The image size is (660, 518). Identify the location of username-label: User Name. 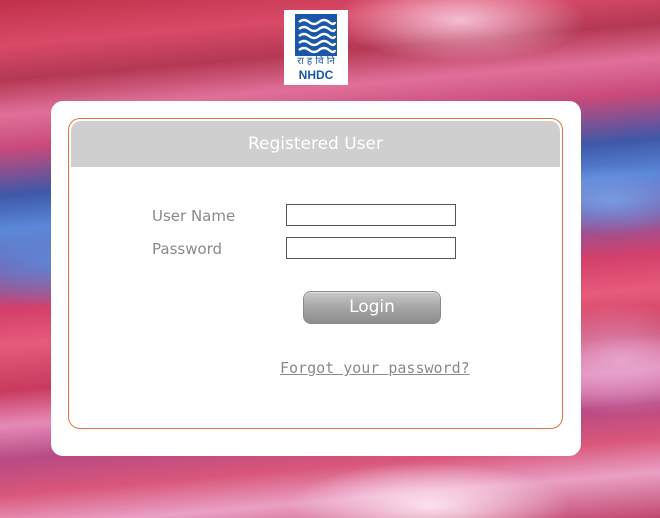
(194, 216).